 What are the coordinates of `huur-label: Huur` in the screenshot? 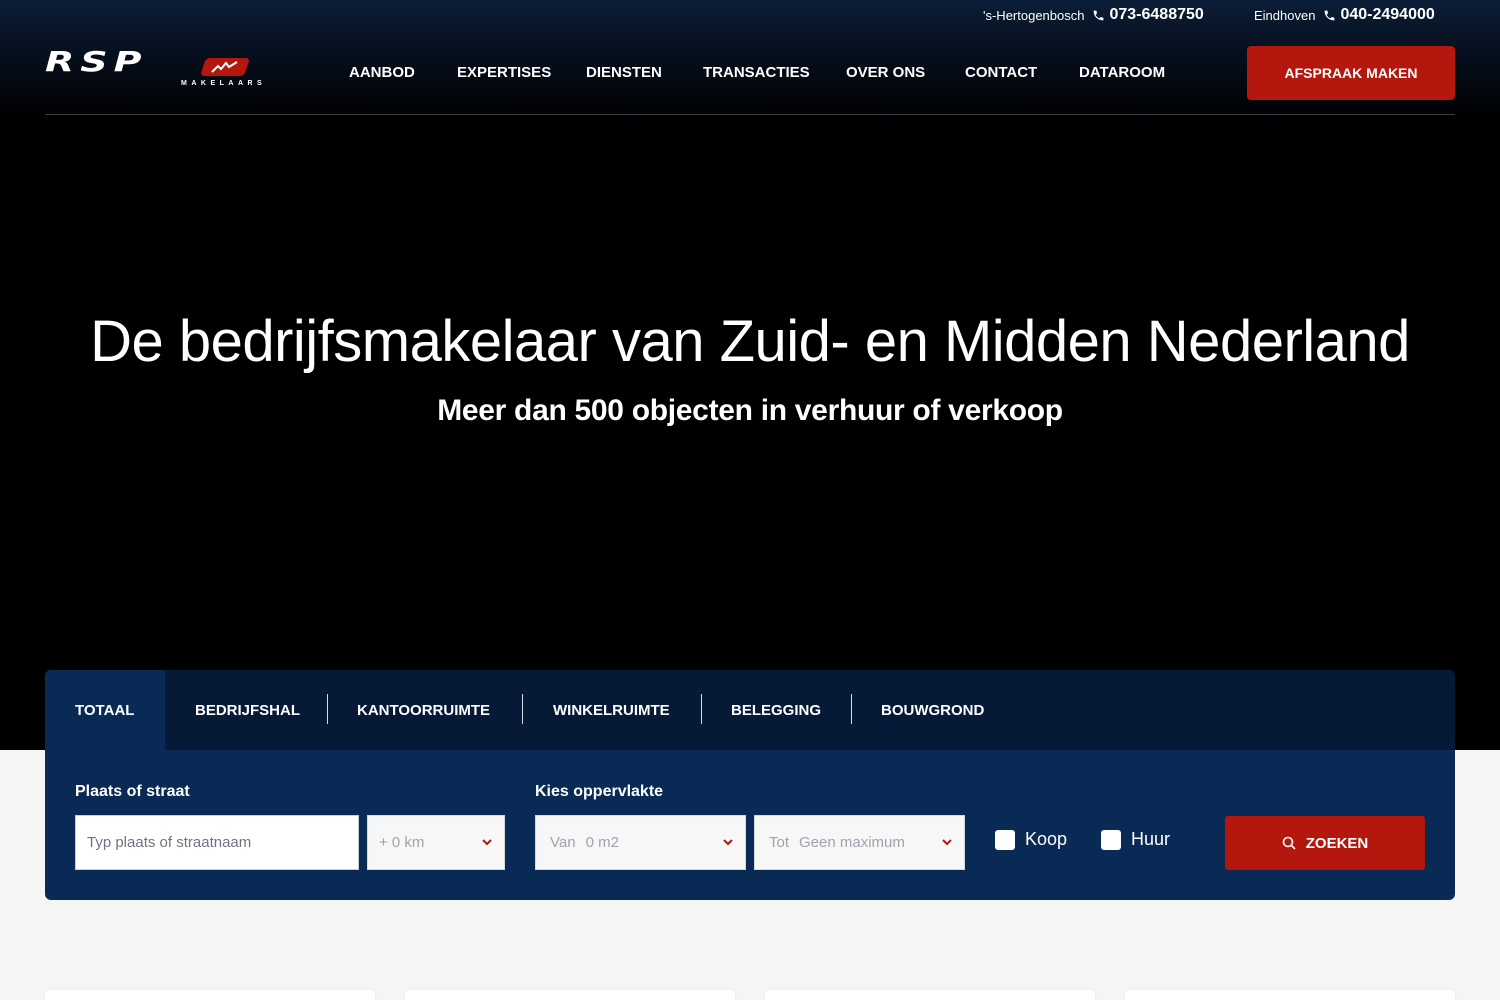 It's located at (1151, 839).